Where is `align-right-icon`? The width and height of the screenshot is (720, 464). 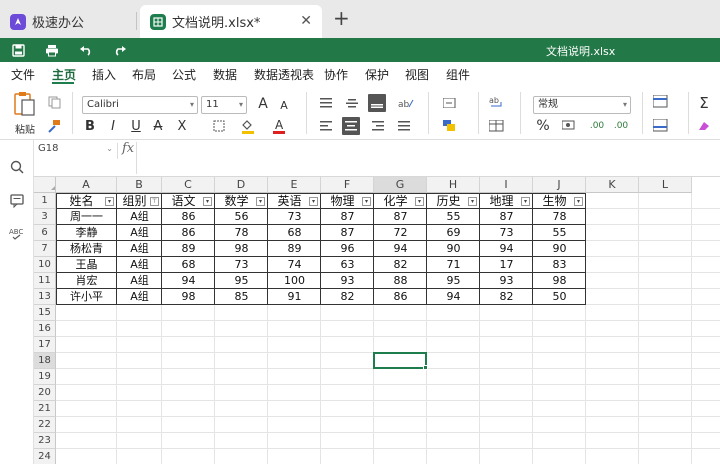
align-right-icon is located at coordinates (378, 126).